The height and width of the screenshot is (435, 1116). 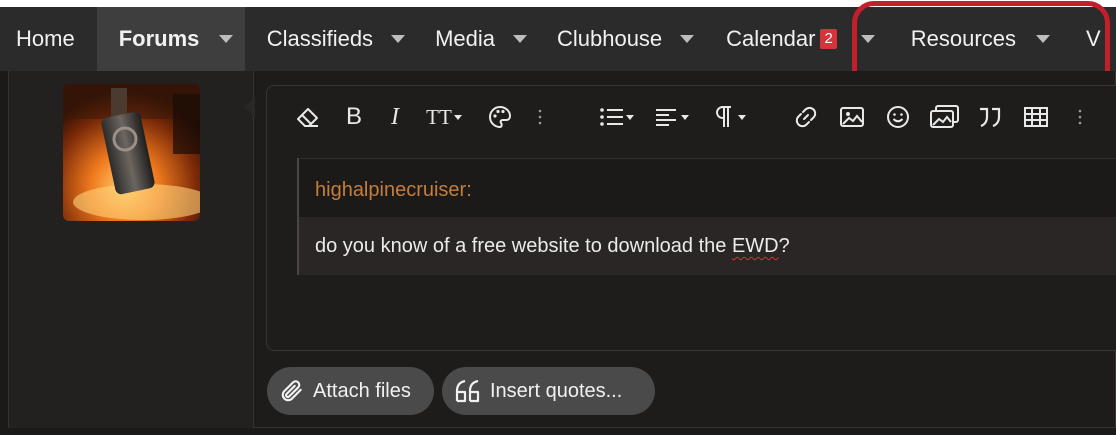 I want to click on nav-forums: Forums, so click(x=170, y=39).